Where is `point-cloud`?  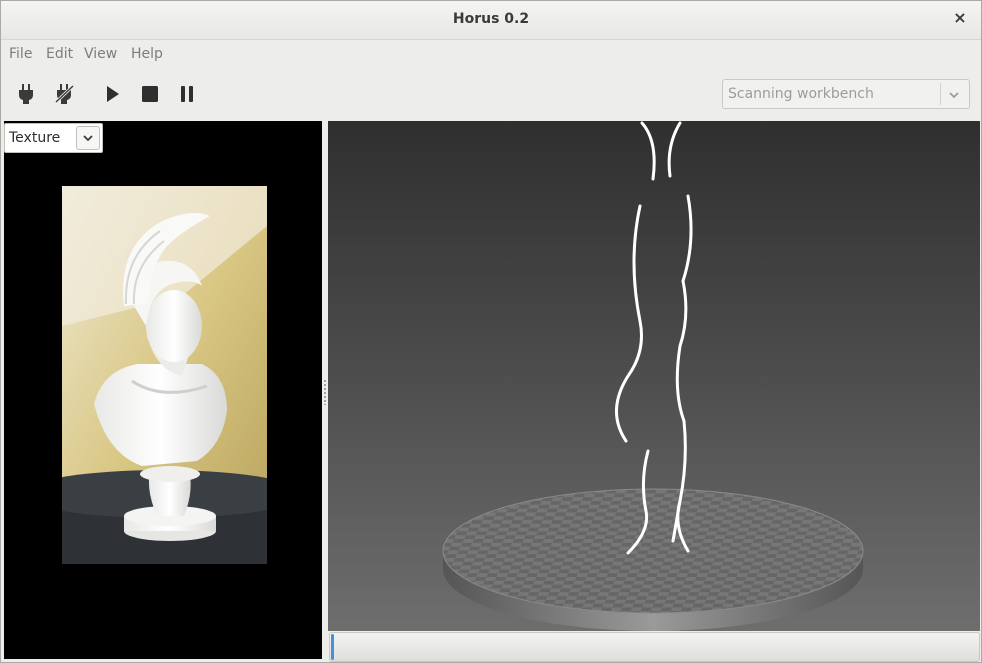
point-cloud is located at coordinates (654, 338).